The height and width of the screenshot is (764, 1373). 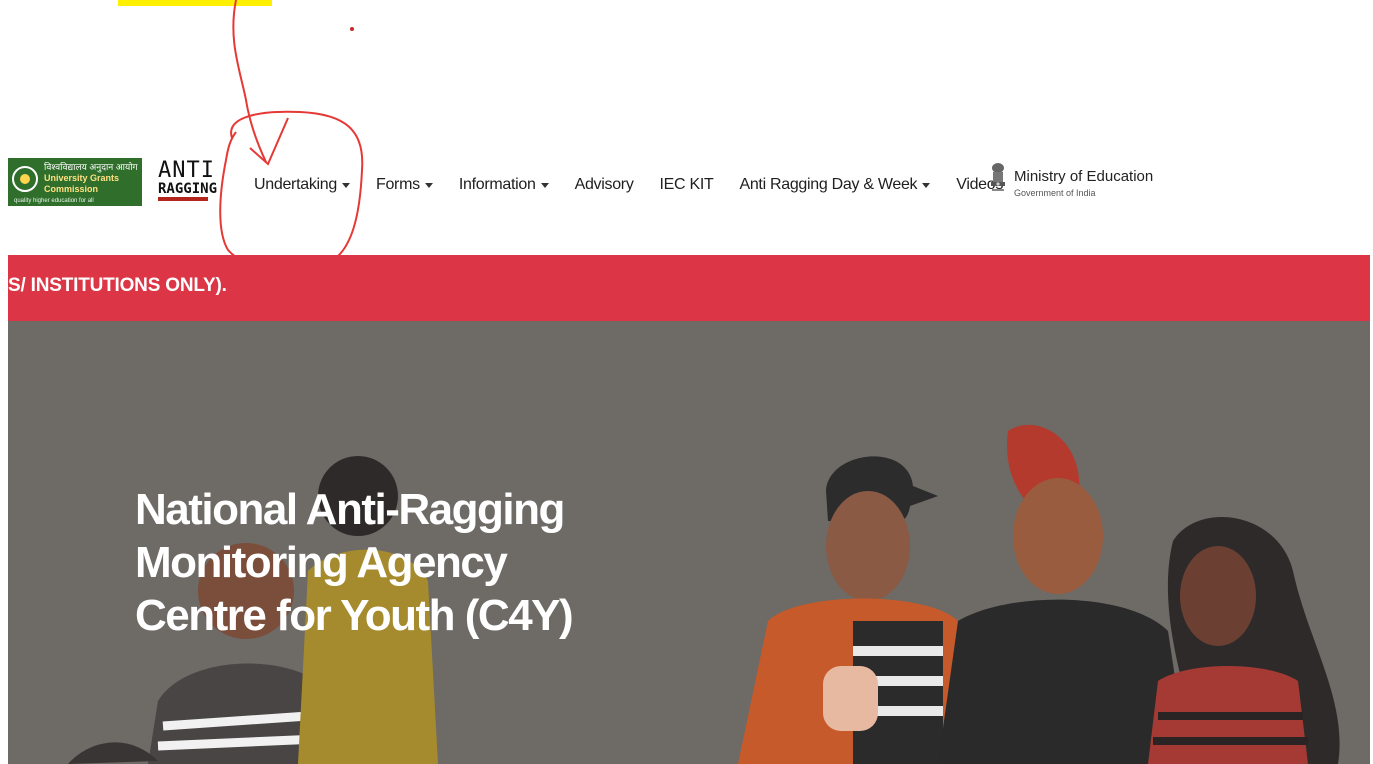 I want to click on ugc-emblem-icon, so click(x=25, y=179).